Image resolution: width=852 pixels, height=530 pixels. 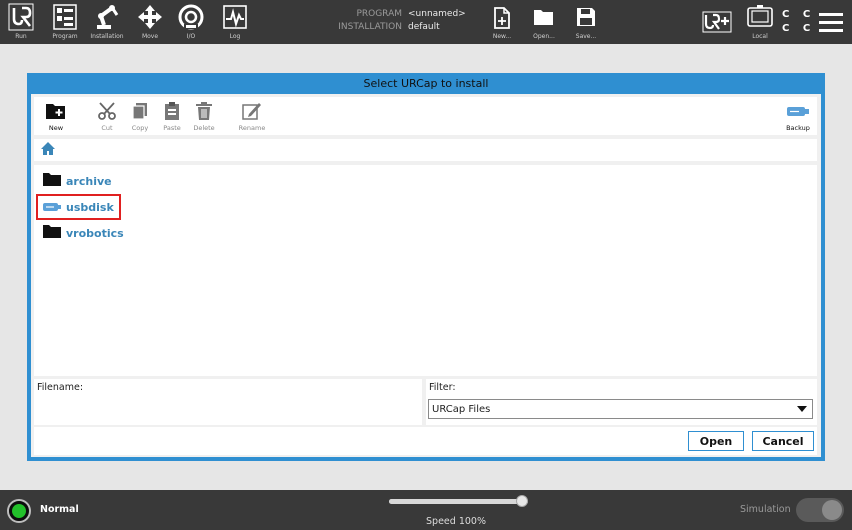 I want to click on speed-slider-fill, so click(x=458, y=501).